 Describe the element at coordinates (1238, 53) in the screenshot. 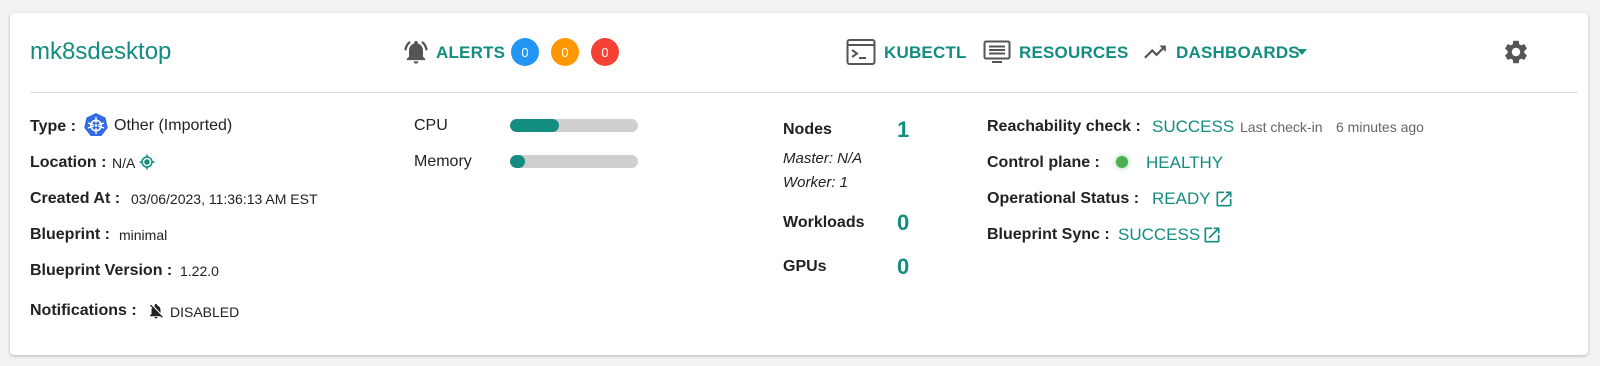

I see `dashboards-link: DASHBOARDS` at that location.